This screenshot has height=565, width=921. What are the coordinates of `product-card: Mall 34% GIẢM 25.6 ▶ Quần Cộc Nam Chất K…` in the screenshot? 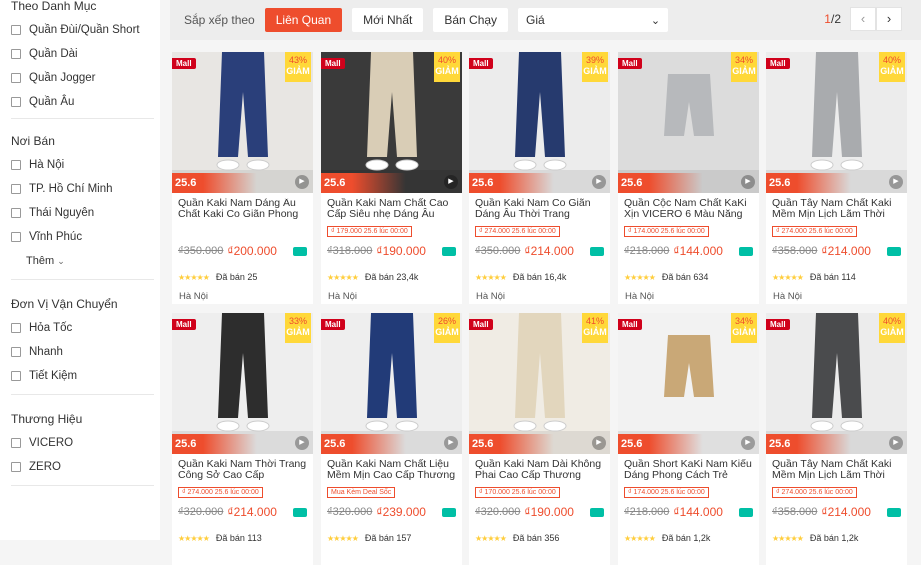 It's located at (688, 178).